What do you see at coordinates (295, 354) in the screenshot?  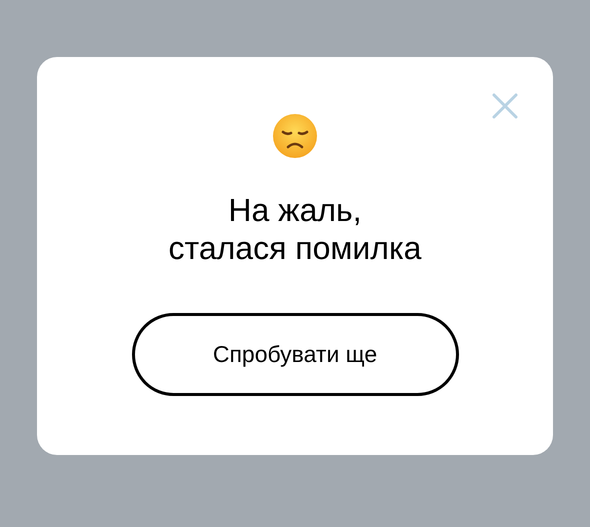 I see `retry-button: Спробувати ще` at bounding box center [295, 354].